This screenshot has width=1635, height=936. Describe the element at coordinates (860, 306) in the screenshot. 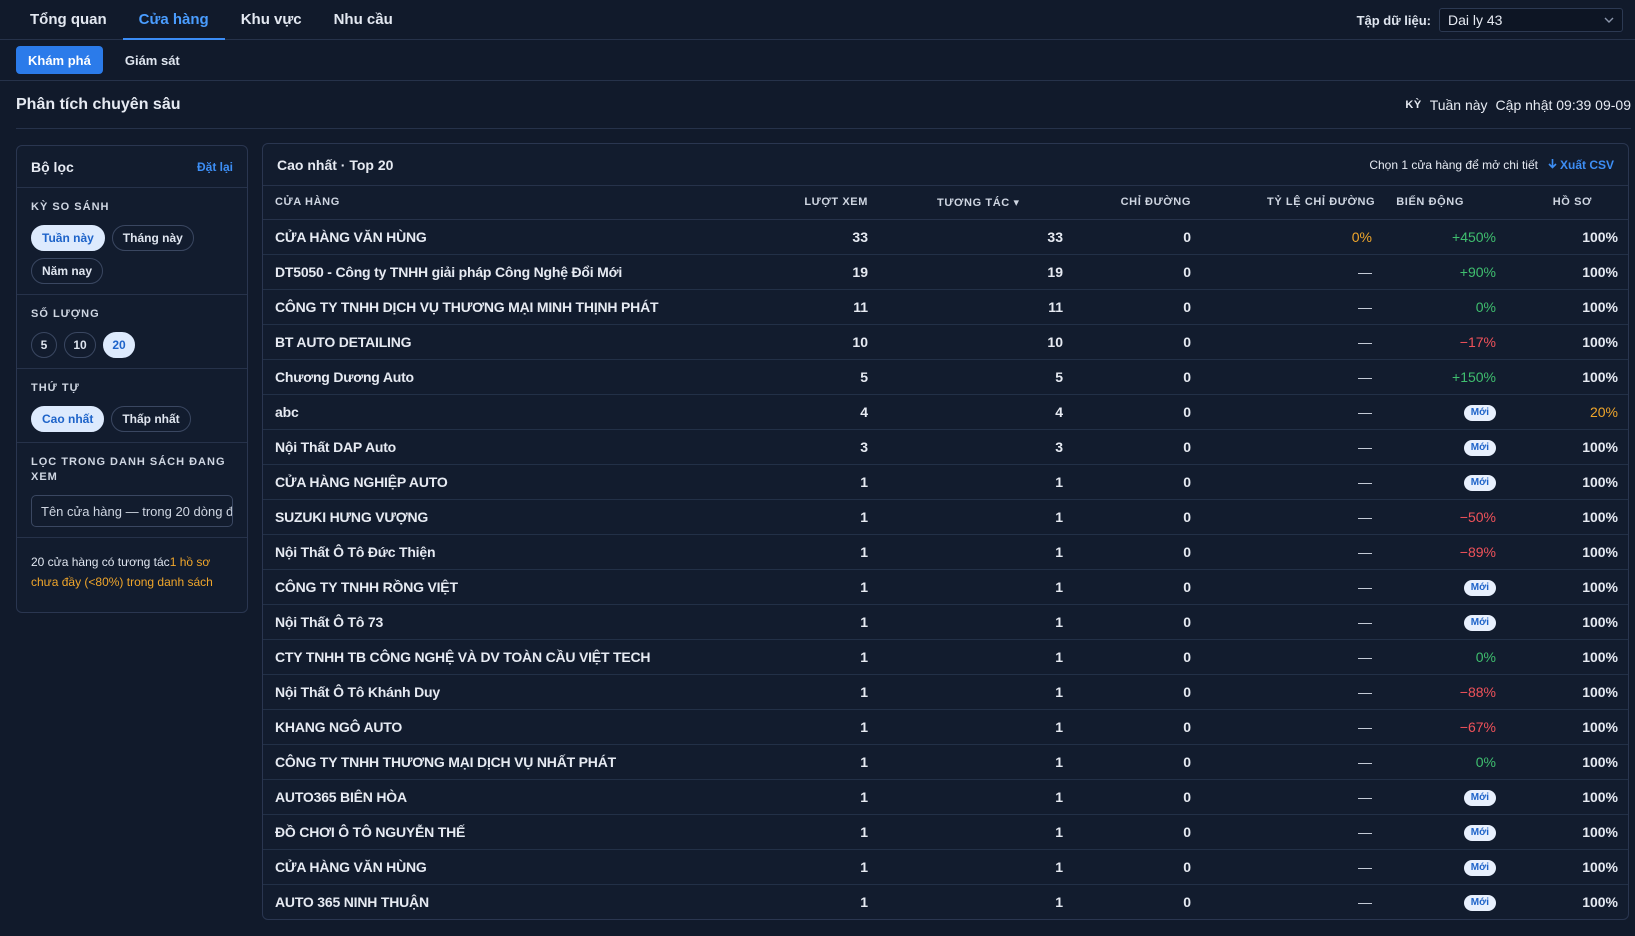

I see `views-cell-text: 11` at that location.